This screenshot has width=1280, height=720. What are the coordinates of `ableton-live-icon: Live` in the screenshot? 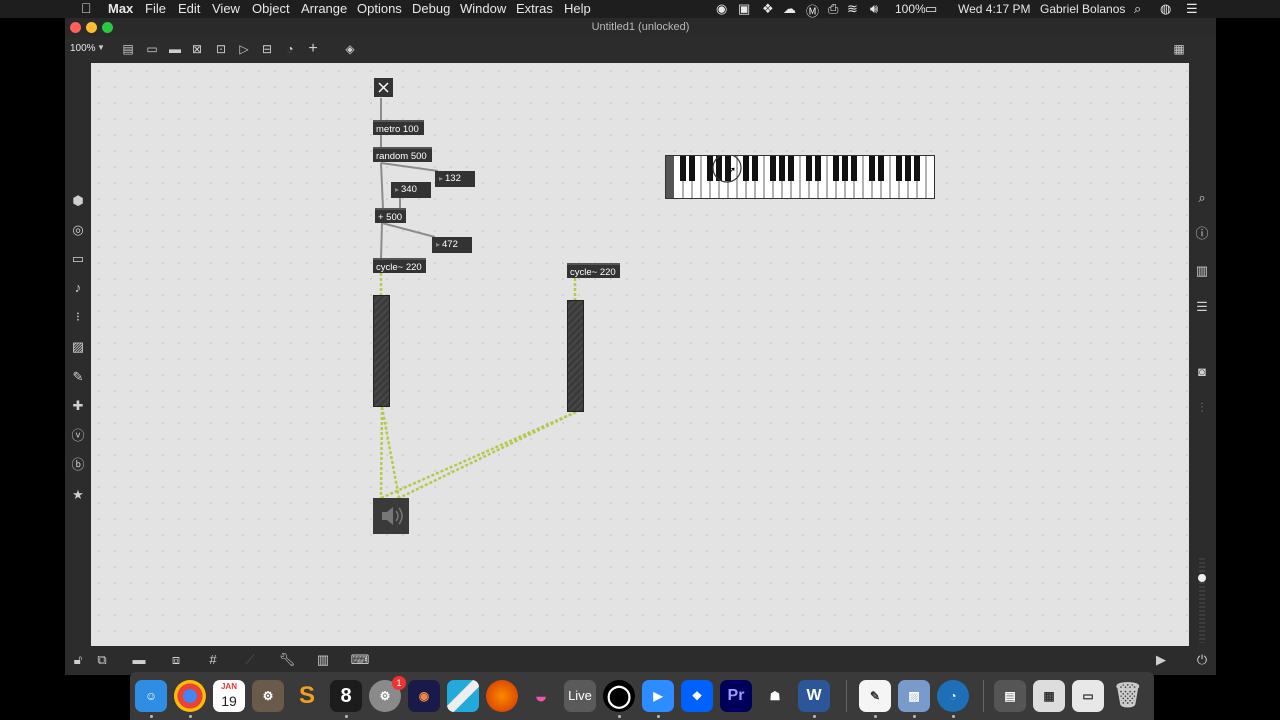 It's located at (580, 696).